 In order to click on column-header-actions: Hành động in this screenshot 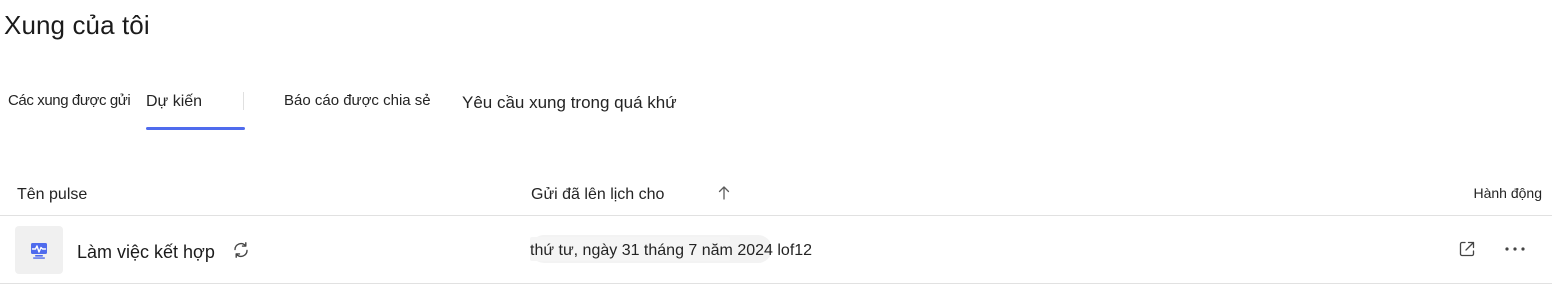, I will do `click(1507, 193)`.